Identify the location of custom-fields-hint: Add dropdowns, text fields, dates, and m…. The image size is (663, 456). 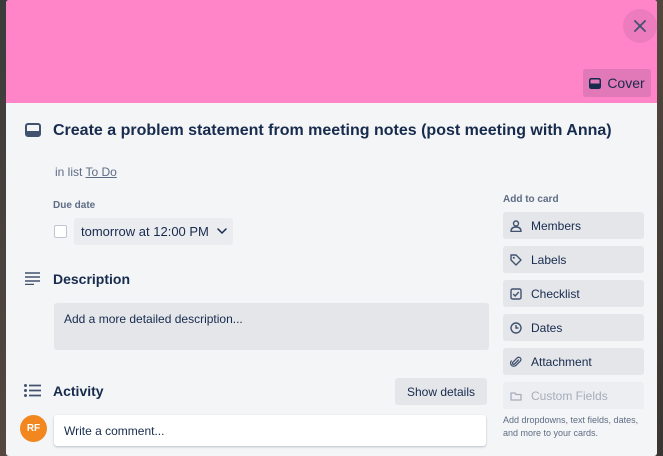
(571, 426).